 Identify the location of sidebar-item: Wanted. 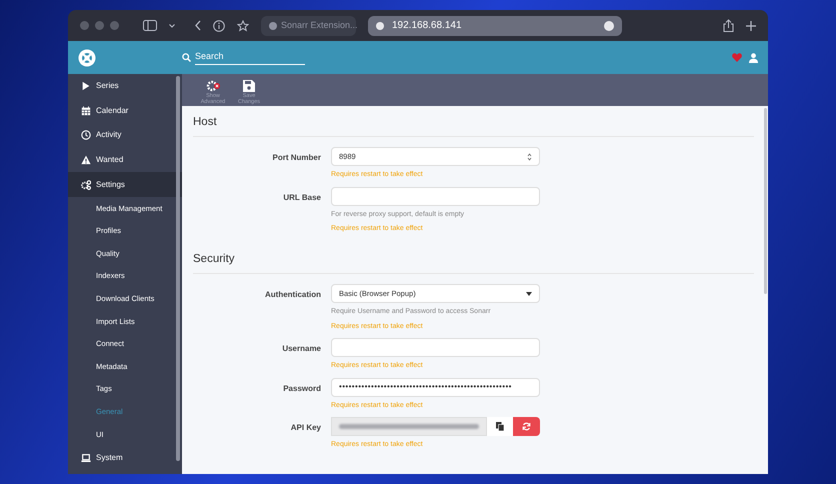
(125, 160).